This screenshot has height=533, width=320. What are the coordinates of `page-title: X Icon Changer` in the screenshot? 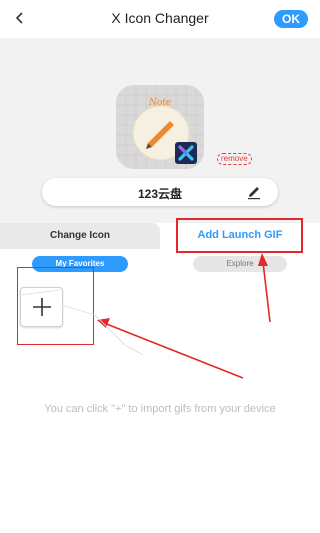 It's located at (160, 18).